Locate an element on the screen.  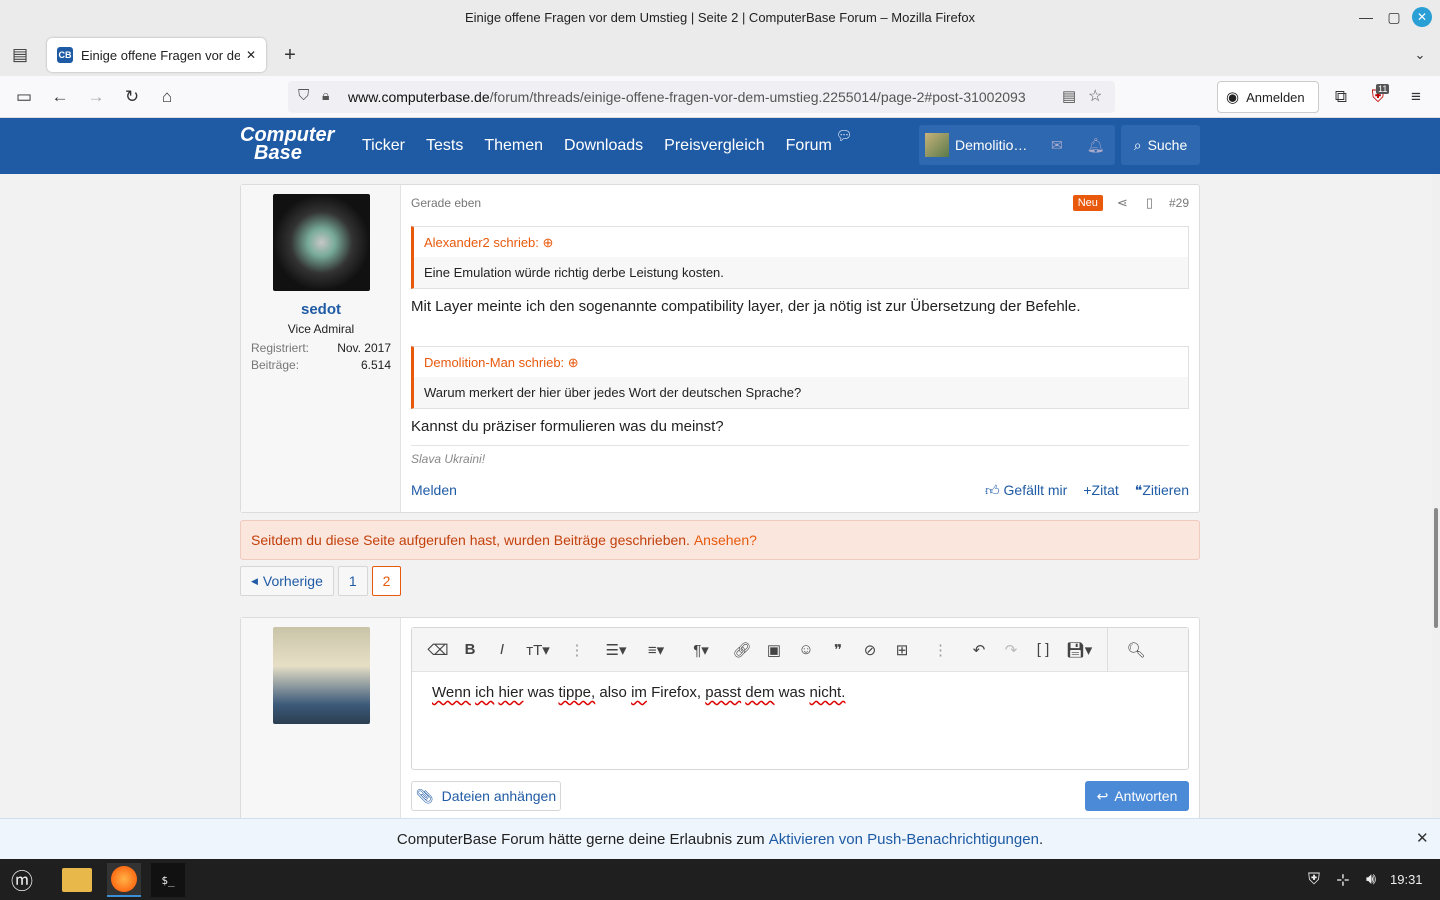
preview-icon: 🔍︎ is located at coordinates (1136, 650).